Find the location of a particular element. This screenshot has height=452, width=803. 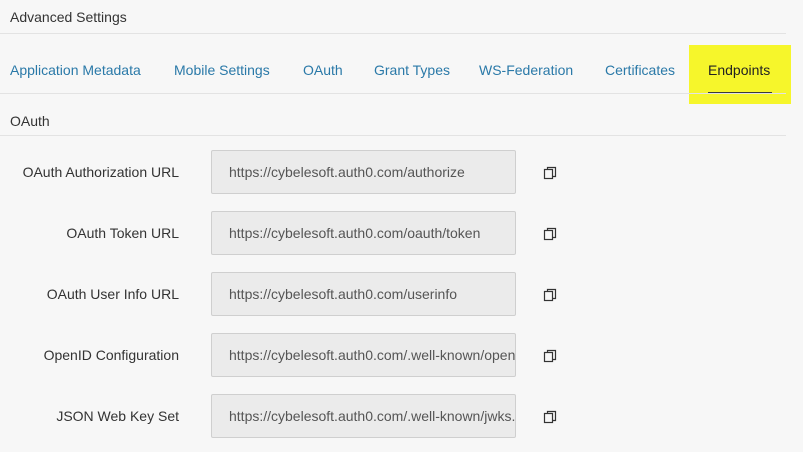

tab-grant-types: Grant Types is located at coordinates (415, 74).